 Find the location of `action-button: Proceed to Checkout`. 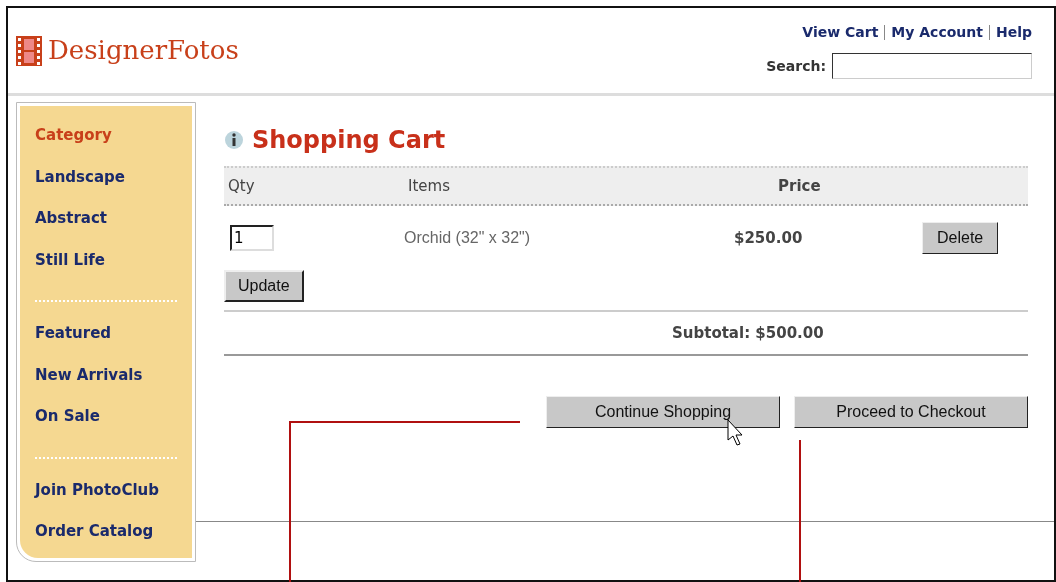

action-button: Proceed to Checkout is located at coordinates (911, 412).